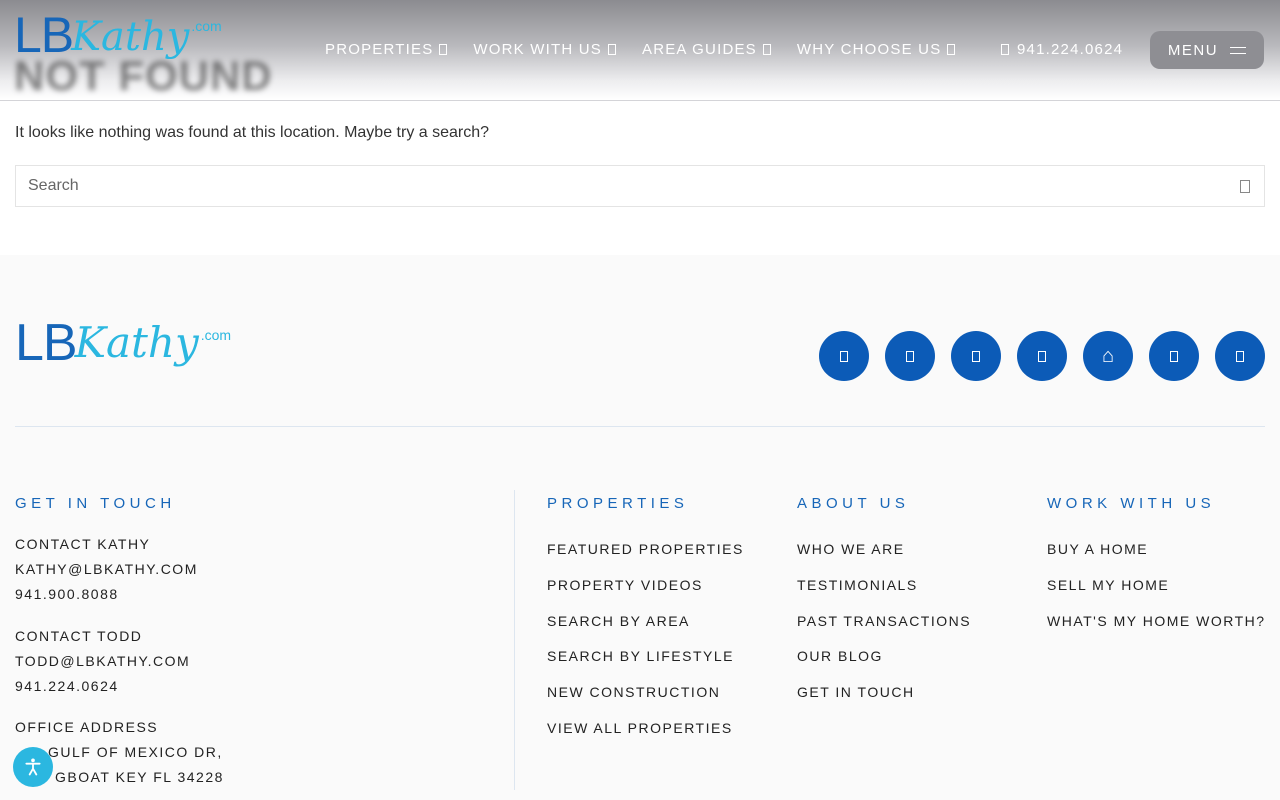 The width and height of the screenshot is (1280, 800). I want to click on footer-link: WHAT'S MY HOME WORTH?, so click(1156, 631).